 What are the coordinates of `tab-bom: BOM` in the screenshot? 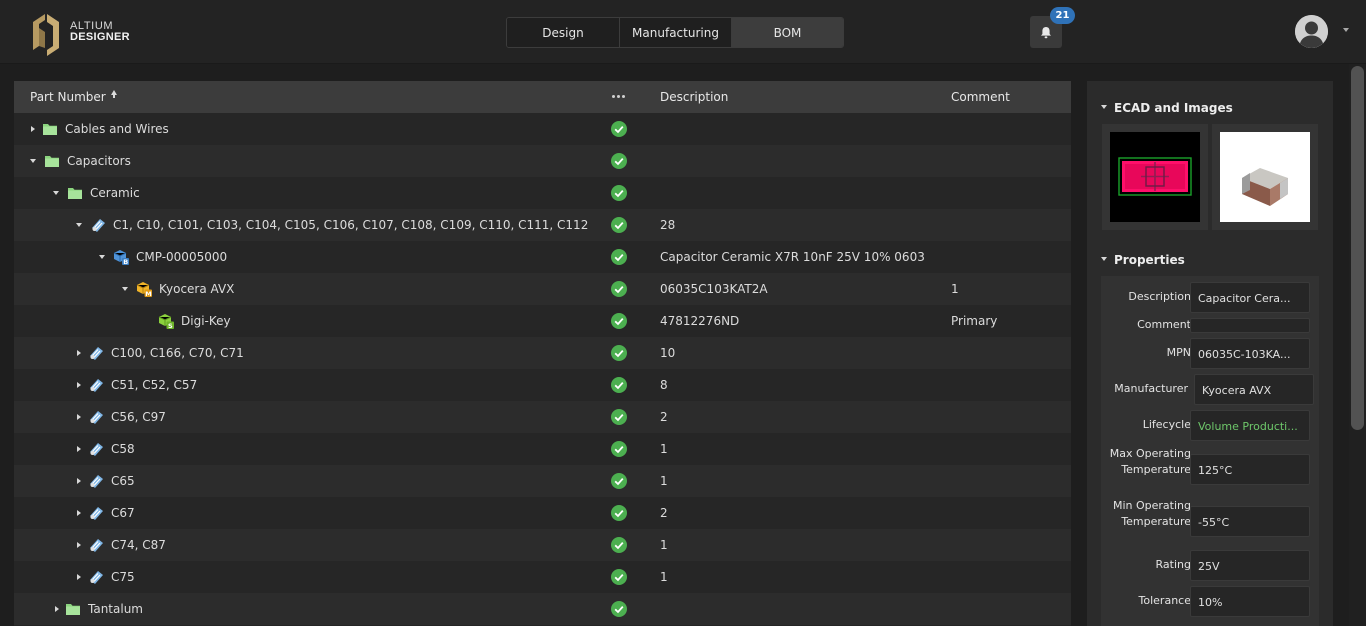 It's located at (787, 32).